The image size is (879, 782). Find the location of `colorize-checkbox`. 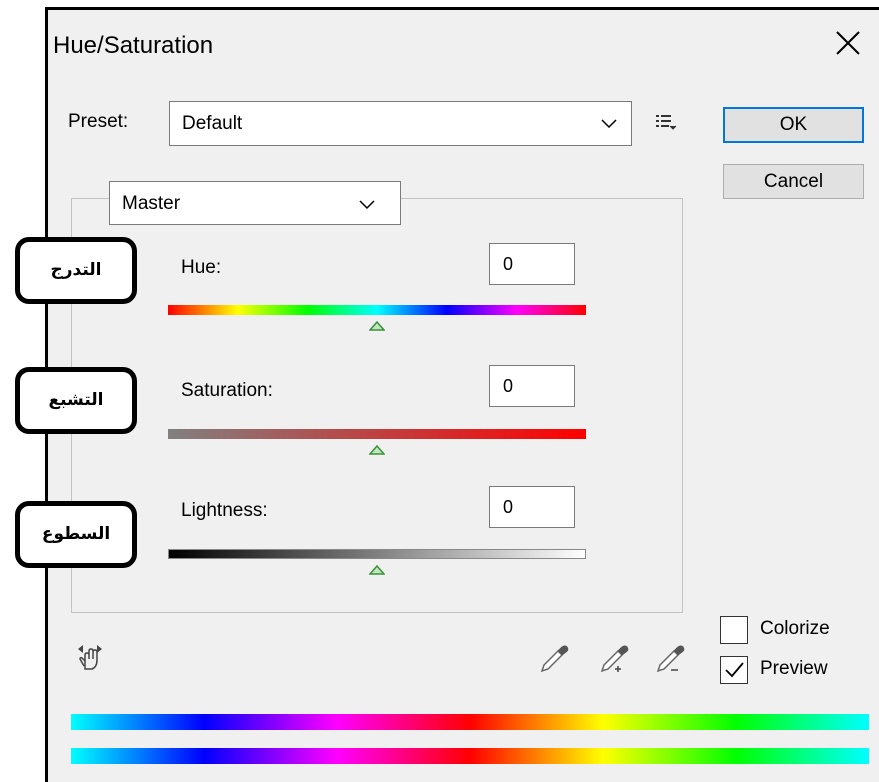

colorize-checkbox is located at coordinates (734, 630).